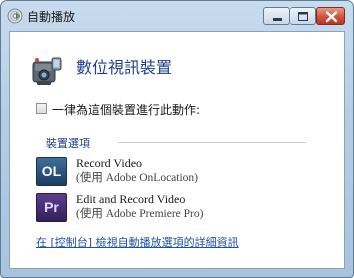 This screenshot has height=278, width=354. I want to click on option-subtitle: (使用 Adobe OnLocation), so click(137, 178).